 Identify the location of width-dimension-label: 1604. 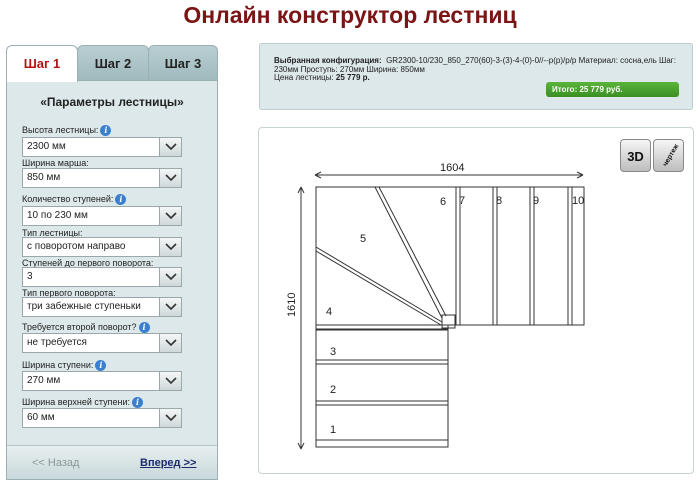
(452, 168).